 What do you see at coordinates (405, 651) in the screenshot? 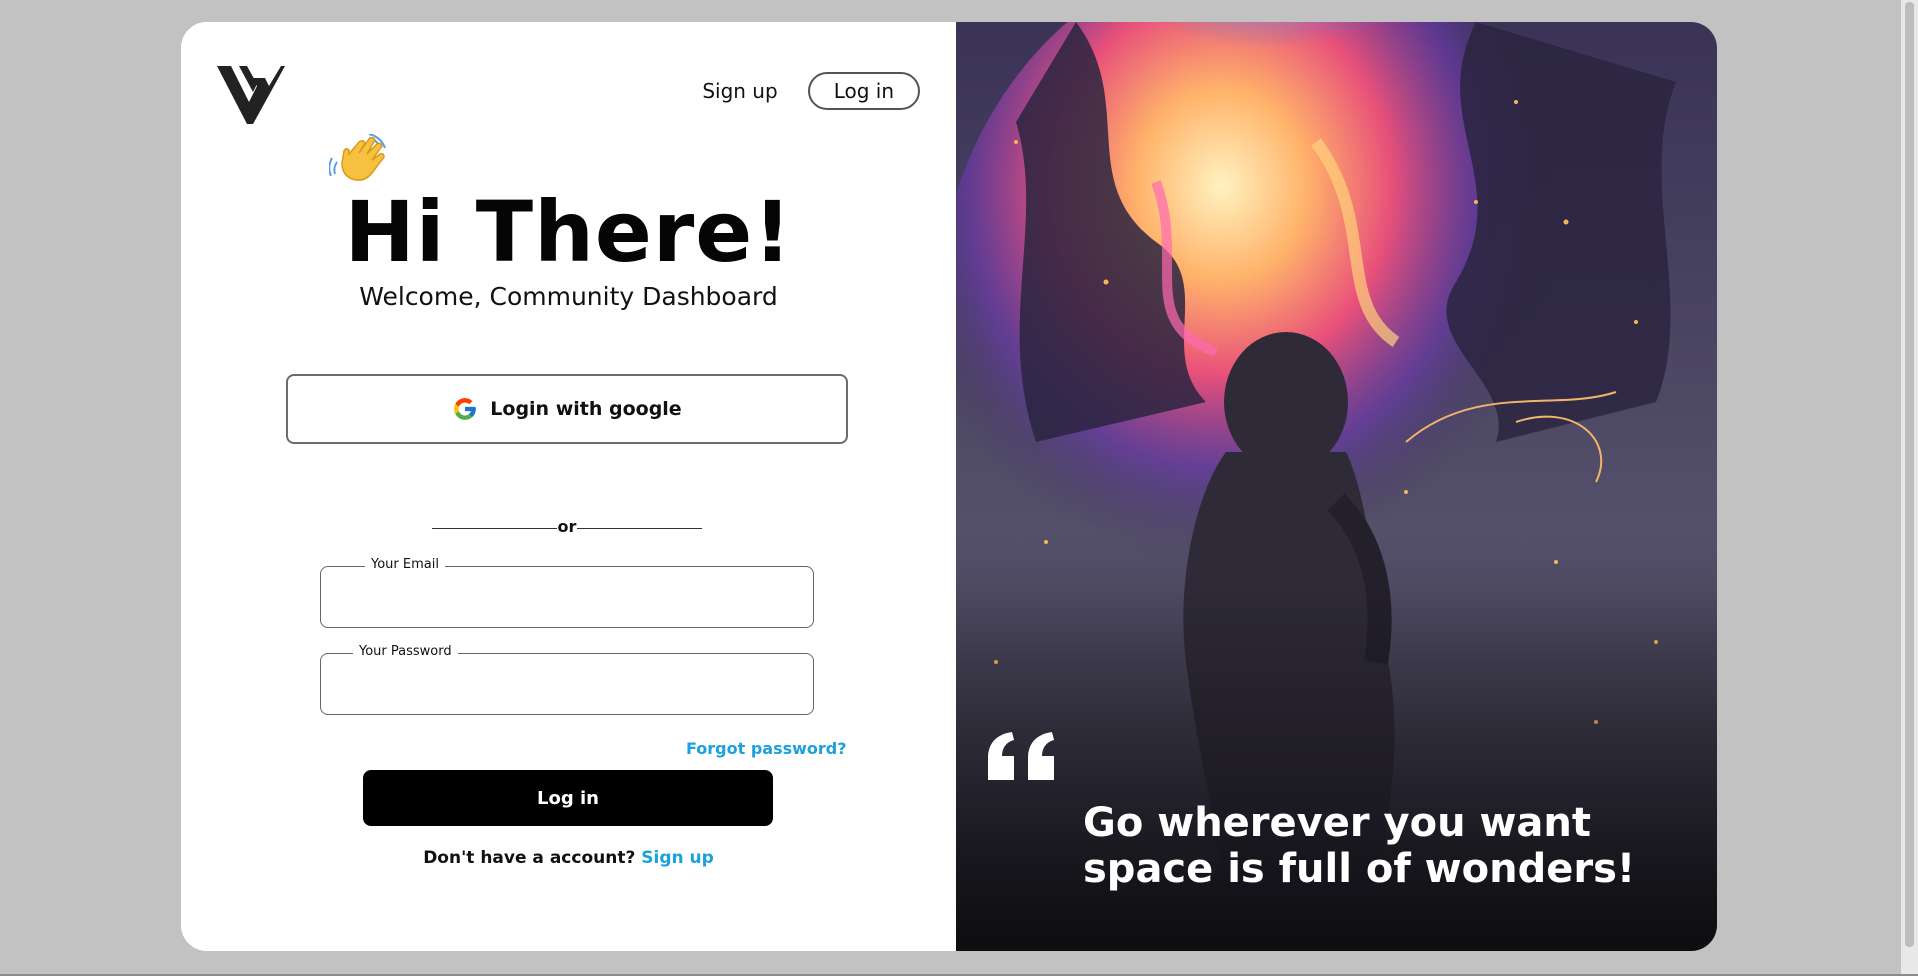
I see `password-field-label: Your Password` at bounding box center [405, 651].